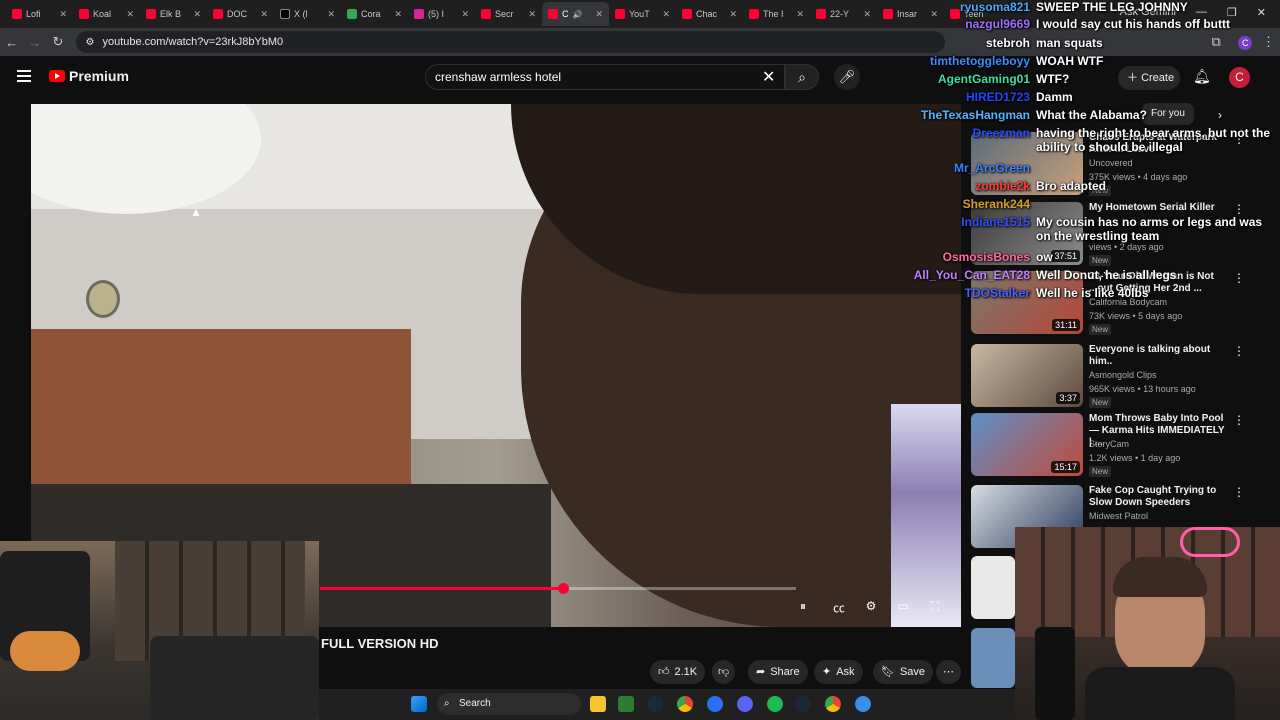  What do you see at coordinates (1106, 275) in the screenshot?
I see `chat-text: Well Donut, he is all legs` at bounding box center [1106, 275].